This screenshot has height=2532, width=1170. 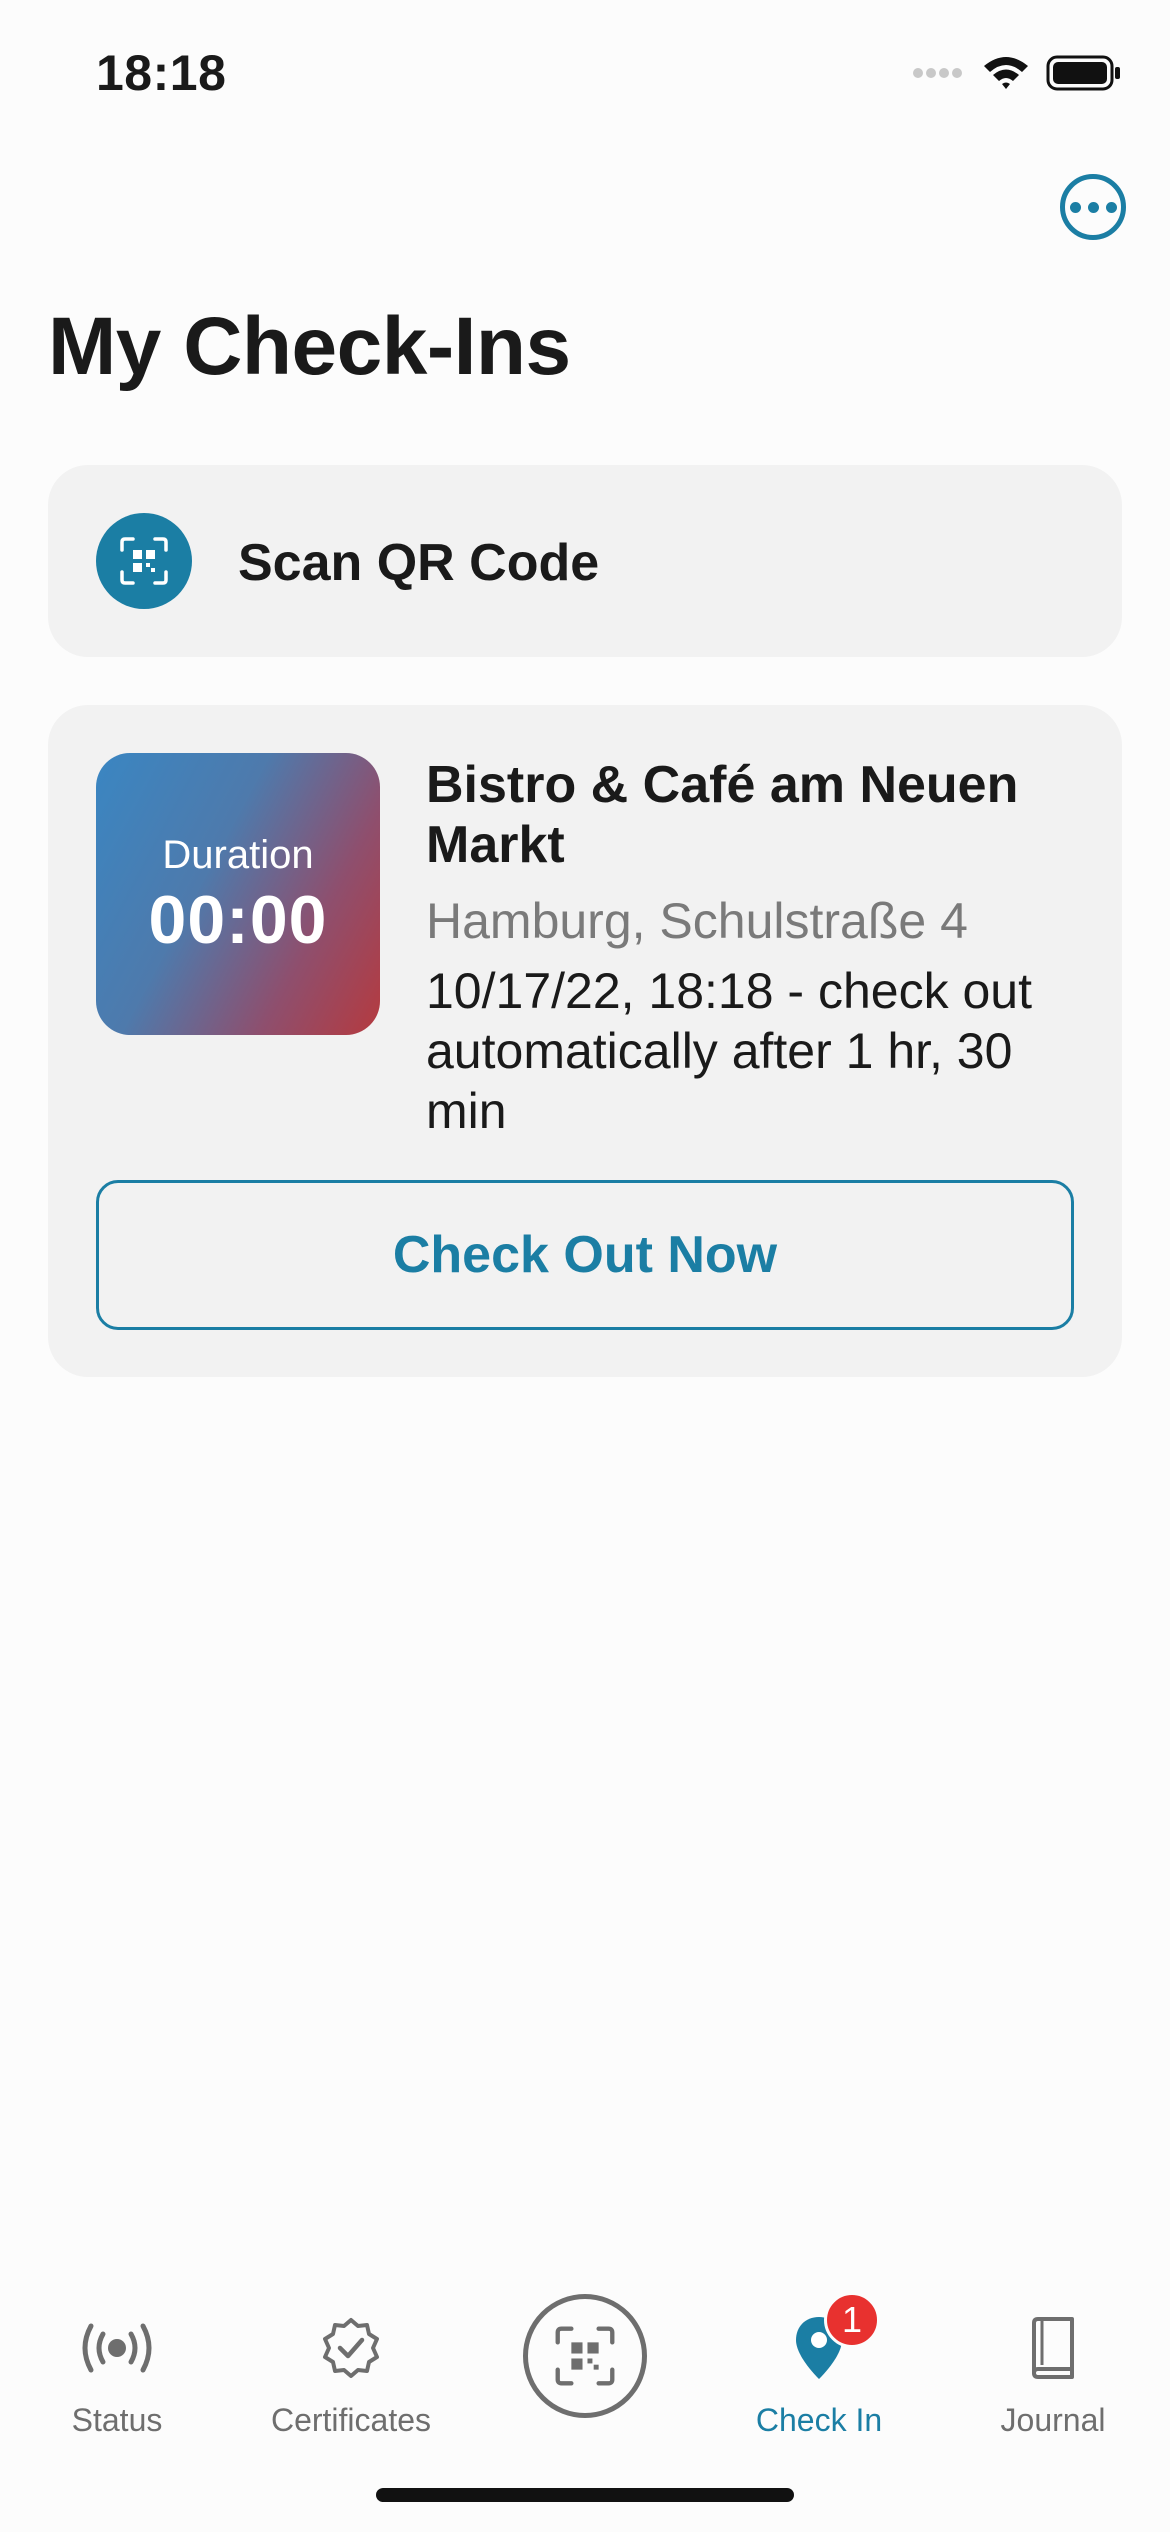 I want to click on tab-journal: Journal, so click(x=1053, y=2369).